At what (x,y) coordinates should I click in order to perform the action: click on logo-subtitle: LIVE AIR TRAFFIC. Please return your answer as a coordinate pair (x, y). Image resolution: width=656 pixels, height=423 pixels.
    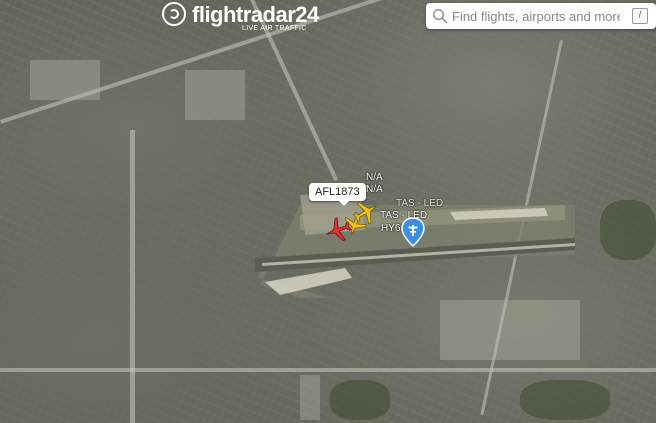
    Looking at the image, I should click on (274, 28).